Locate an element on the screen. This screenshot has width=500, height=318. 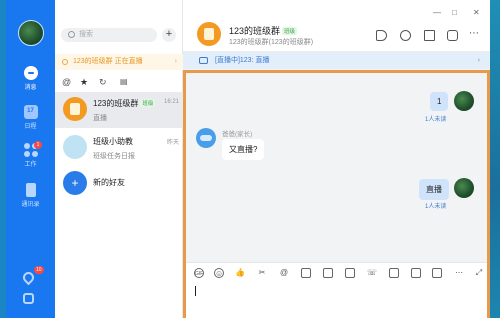
minimize-button: — is located at coordinates (437, 12).